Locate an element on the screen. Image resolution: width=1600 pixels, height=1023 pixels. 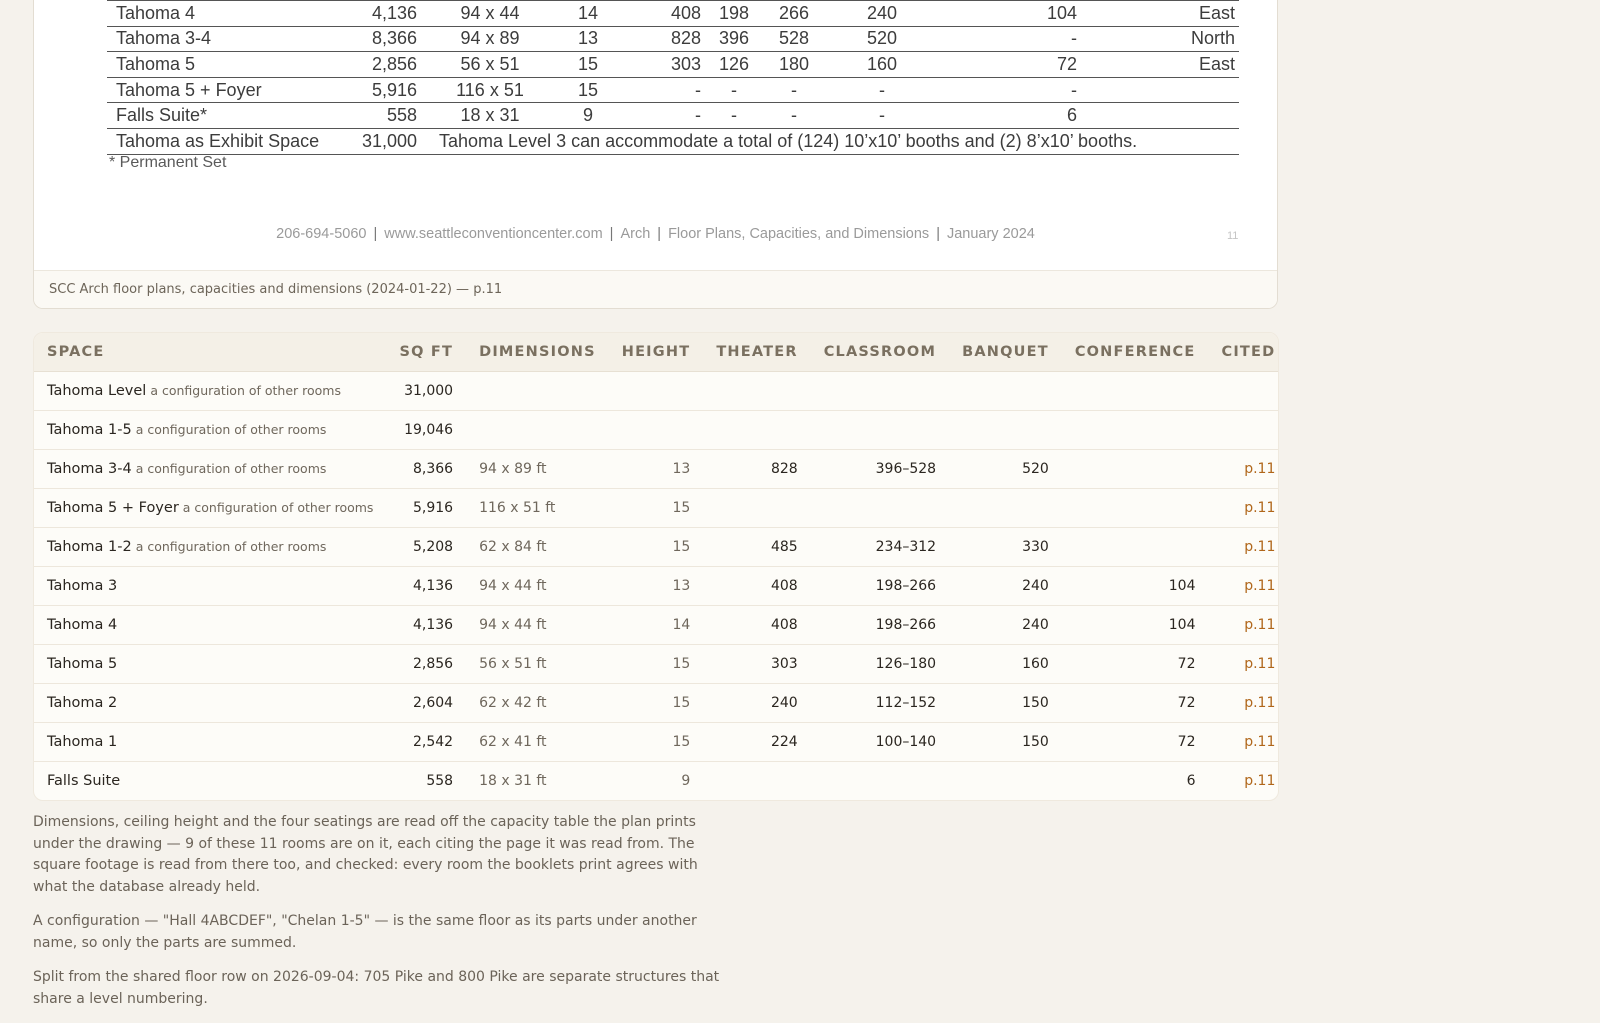
cell-banquet: 160 is located at coordinates (1005, 664).